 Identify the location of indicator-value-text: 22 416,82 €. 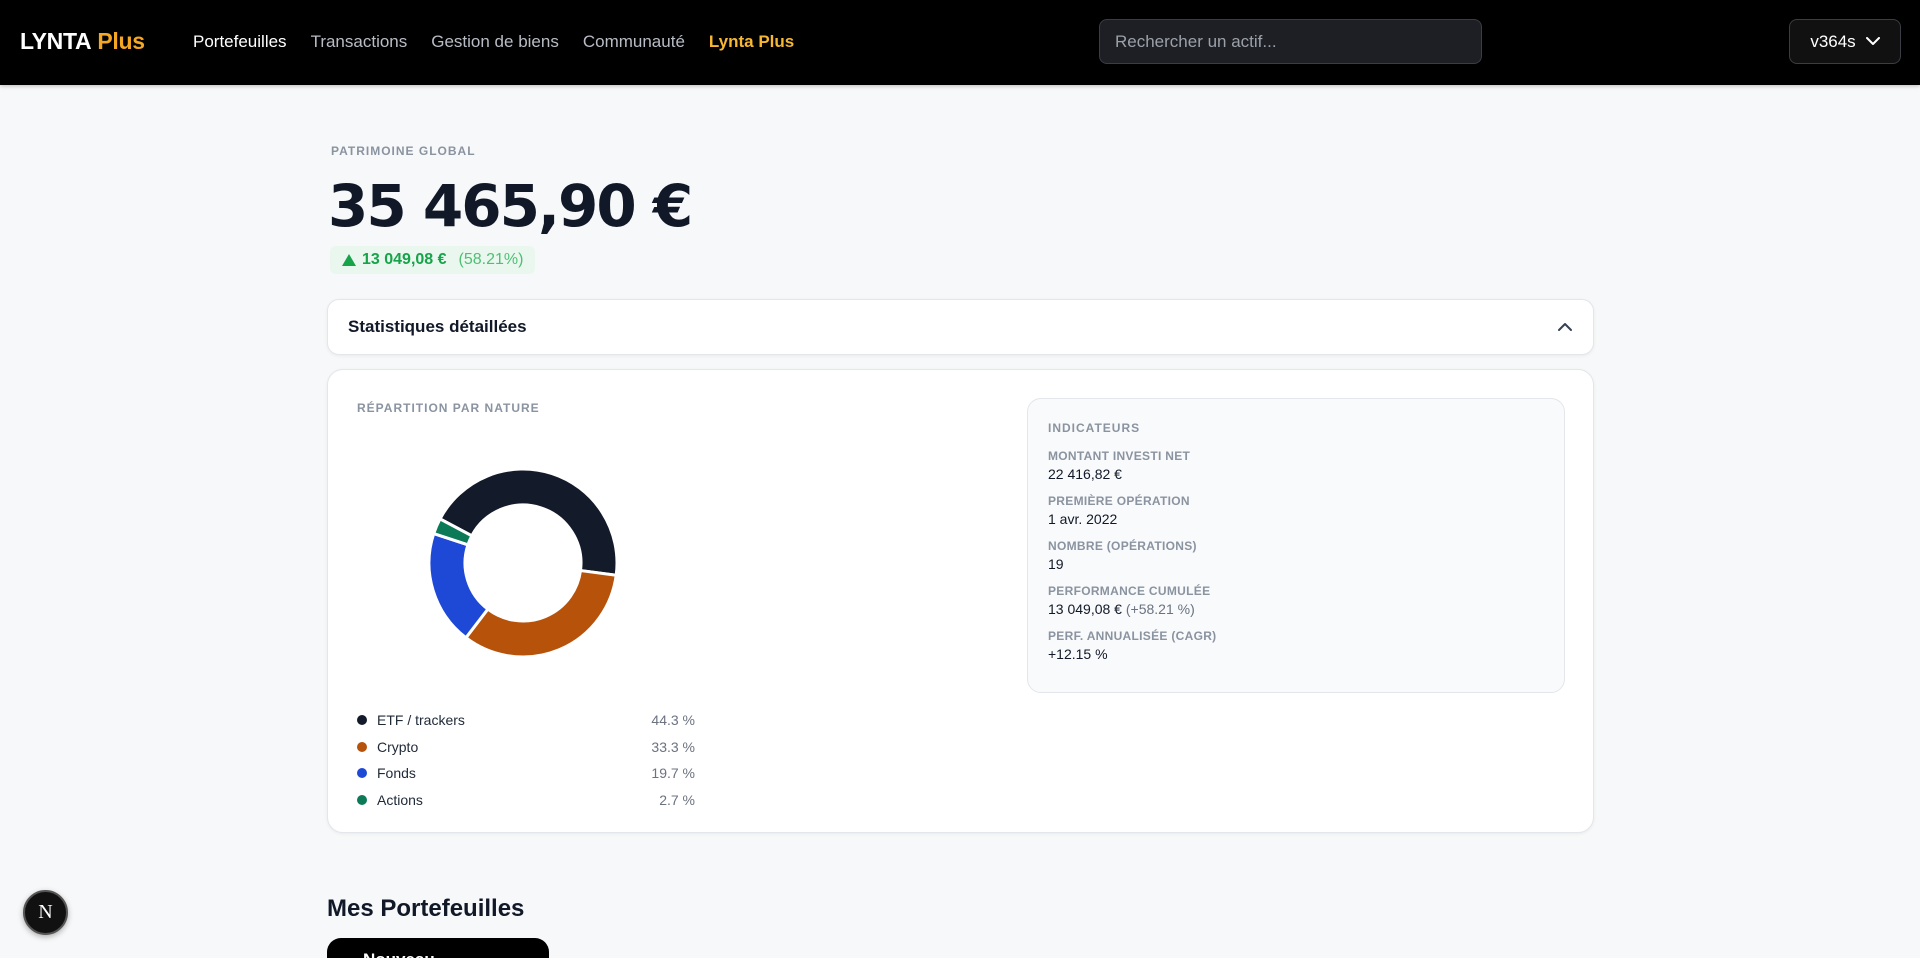
(1085, 474).